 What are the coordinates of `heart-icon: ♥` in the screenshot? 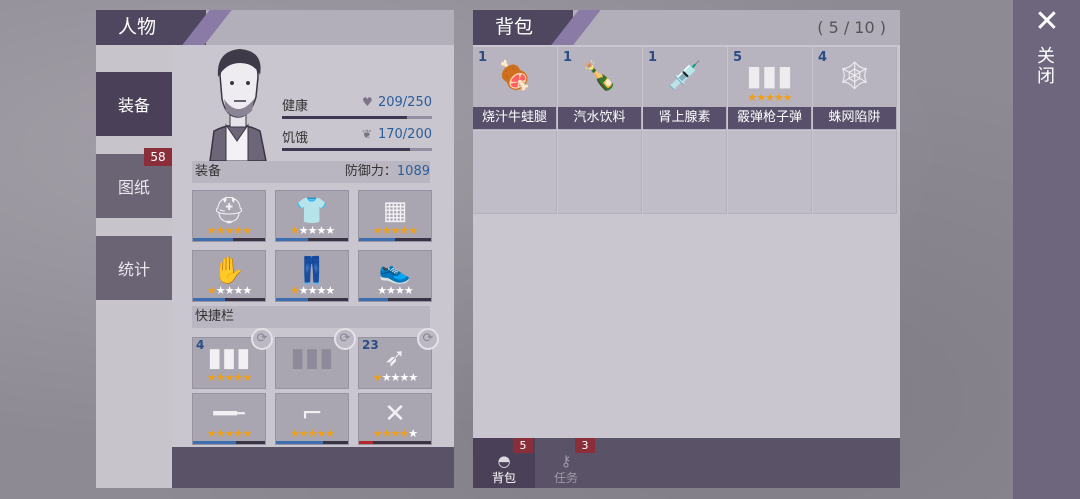 It's located at (367, 102).